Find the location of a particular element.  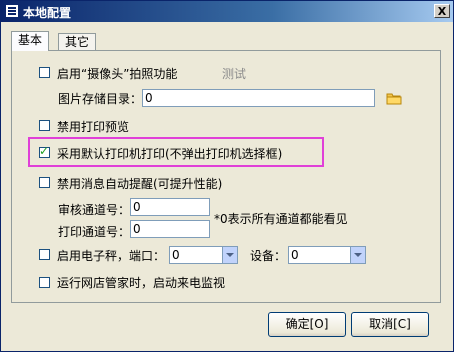

monitor-checkbox is located at coordinates (44, 282).